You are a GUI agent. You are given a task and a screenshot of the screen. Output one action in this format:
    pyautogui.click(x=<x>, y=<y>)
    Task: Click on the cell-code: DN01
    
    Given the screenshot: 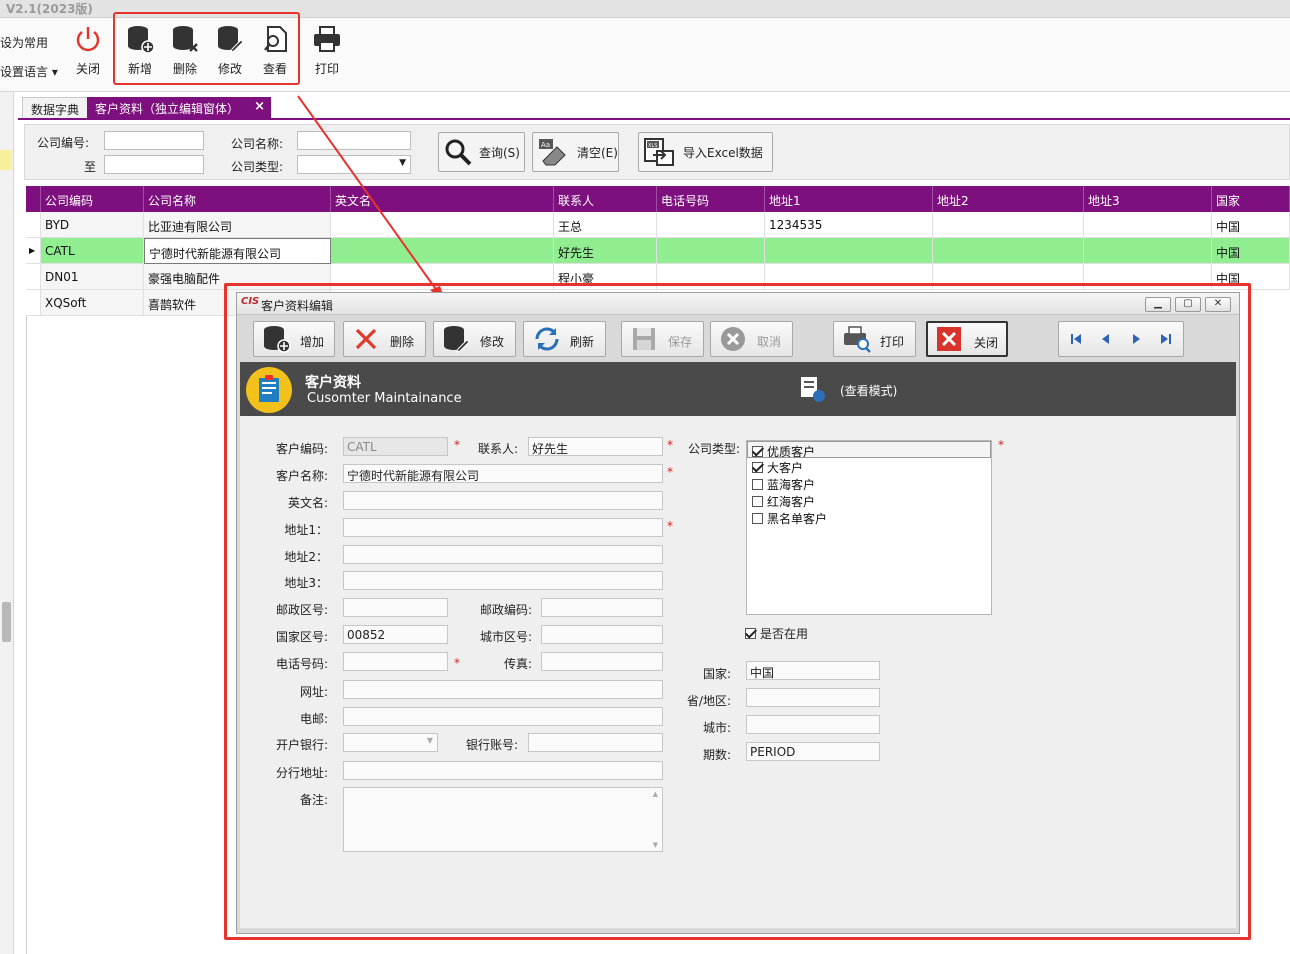 What is the action you would take?
    pyautogui.click(x=92, y=277)
    